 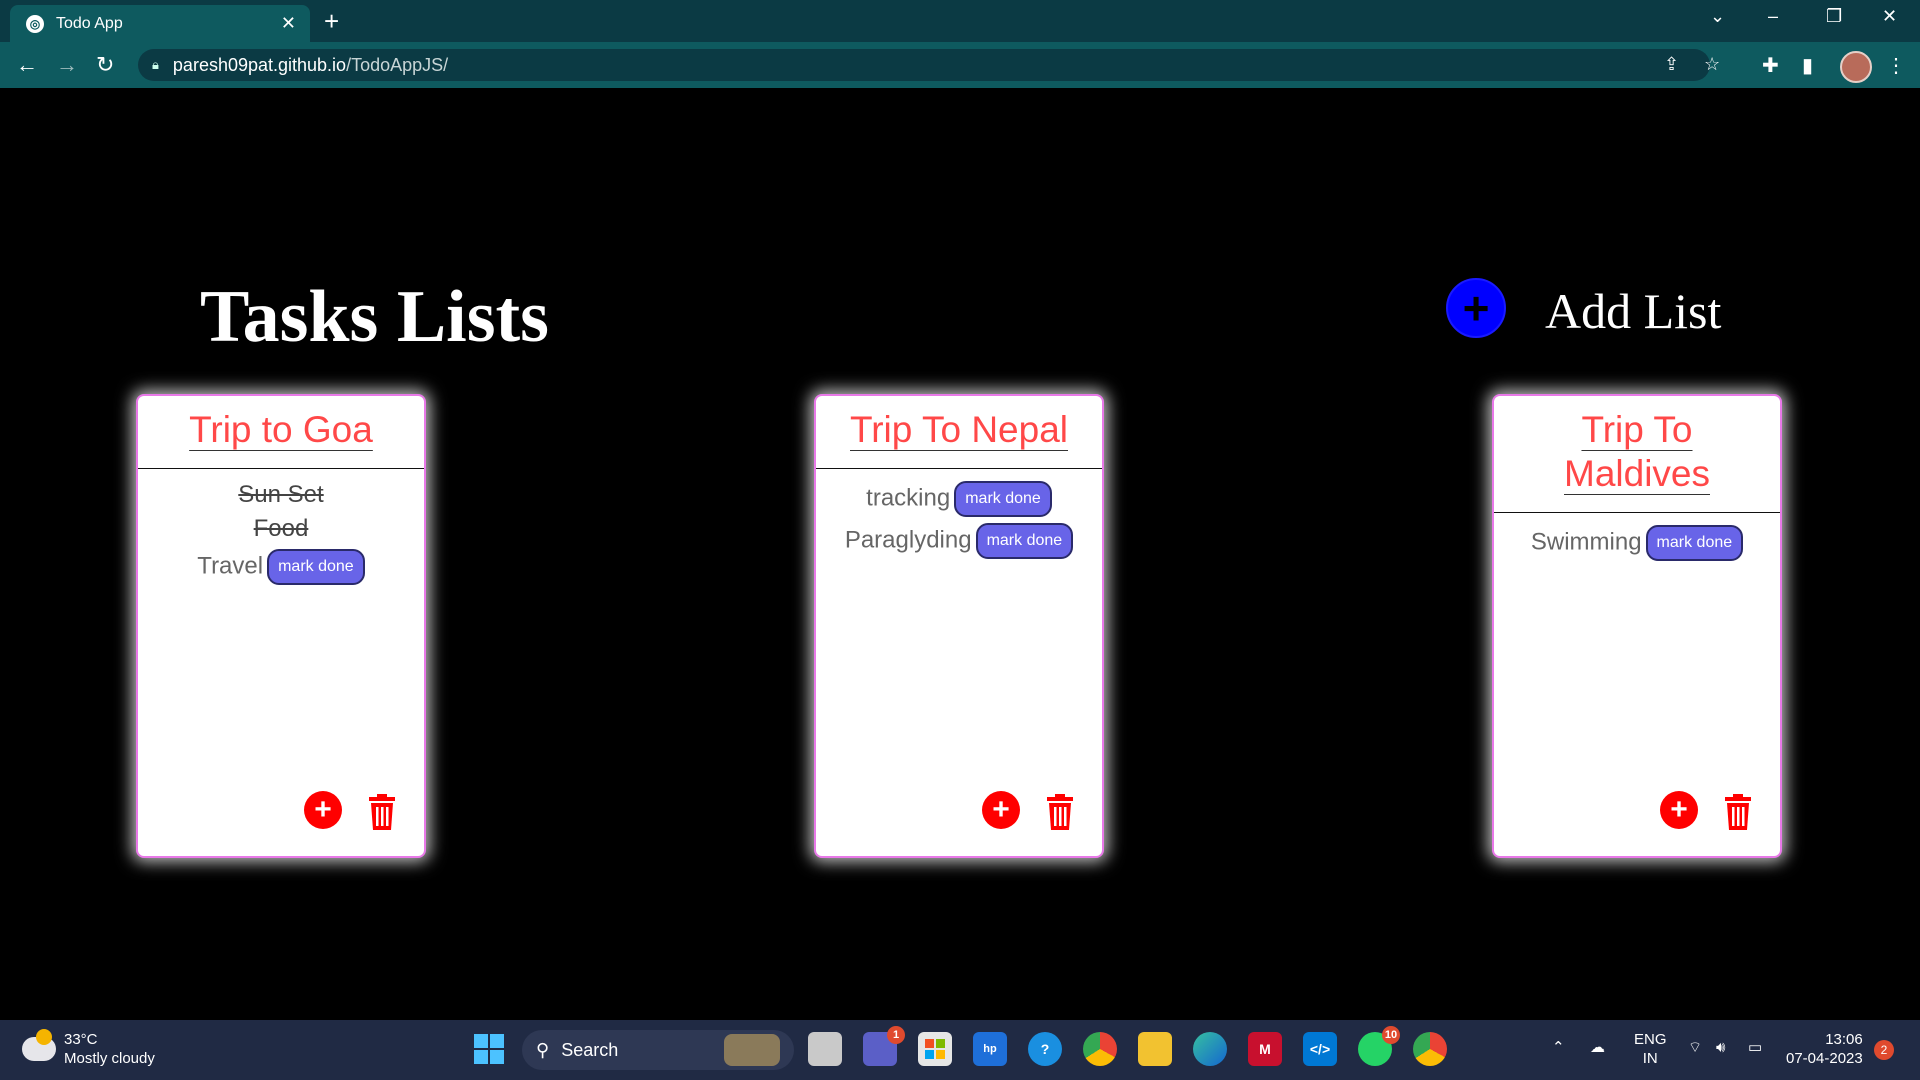 What do you see at coordinates (590, 1049) in the screenshot?
I see `search-label: Search` at bounding box center [590, 1049].